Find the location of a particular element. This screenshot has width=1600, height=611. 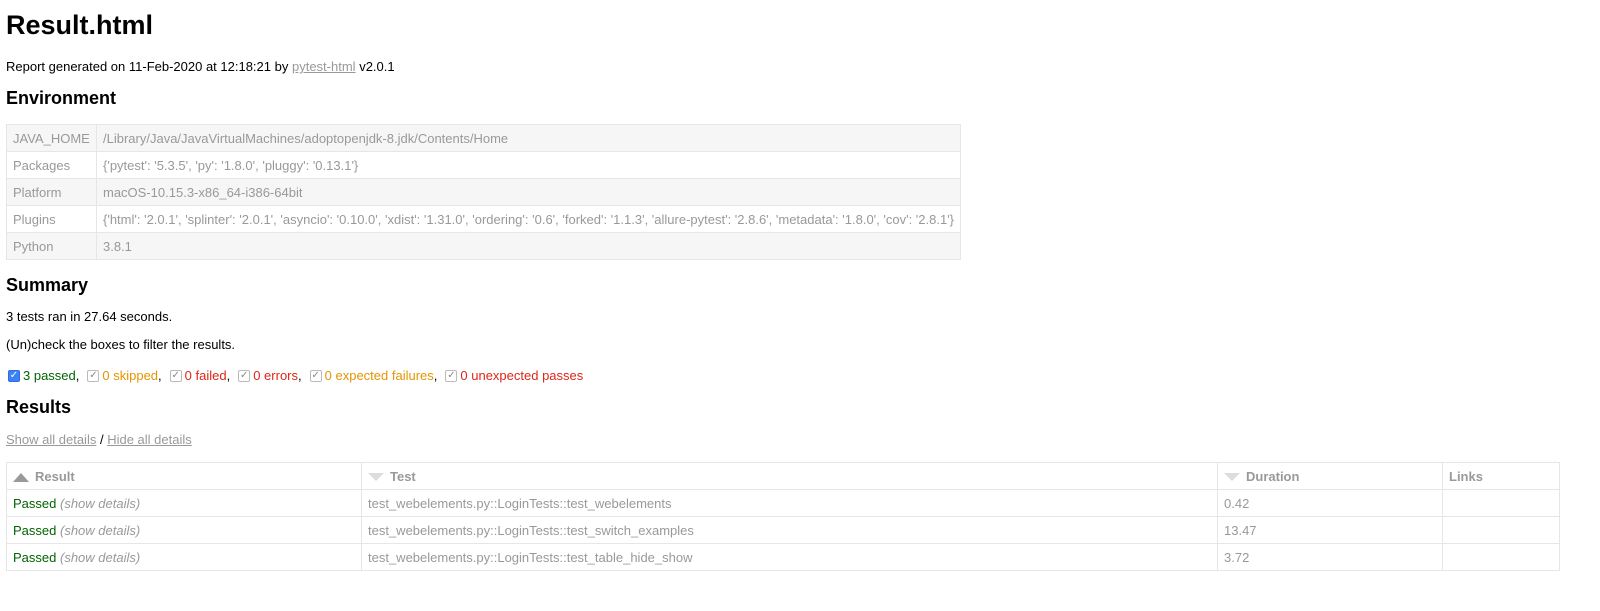

details-toggle: Show all details / Hide all details is located at coordinates (99, 439).